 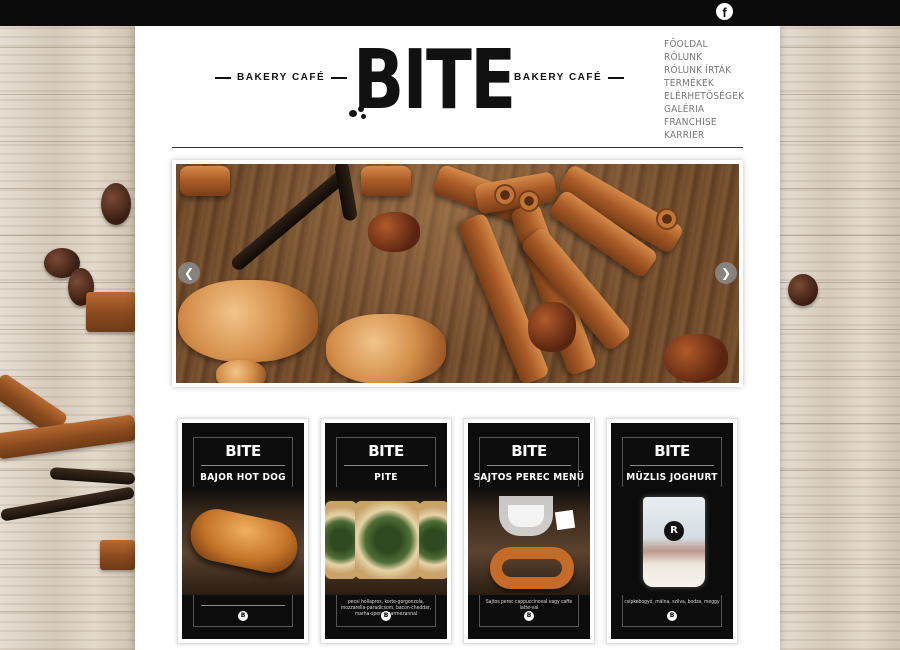 I want to click on product-title: SAJTOS PEREC MENÜ, so click(x=529, y=477).